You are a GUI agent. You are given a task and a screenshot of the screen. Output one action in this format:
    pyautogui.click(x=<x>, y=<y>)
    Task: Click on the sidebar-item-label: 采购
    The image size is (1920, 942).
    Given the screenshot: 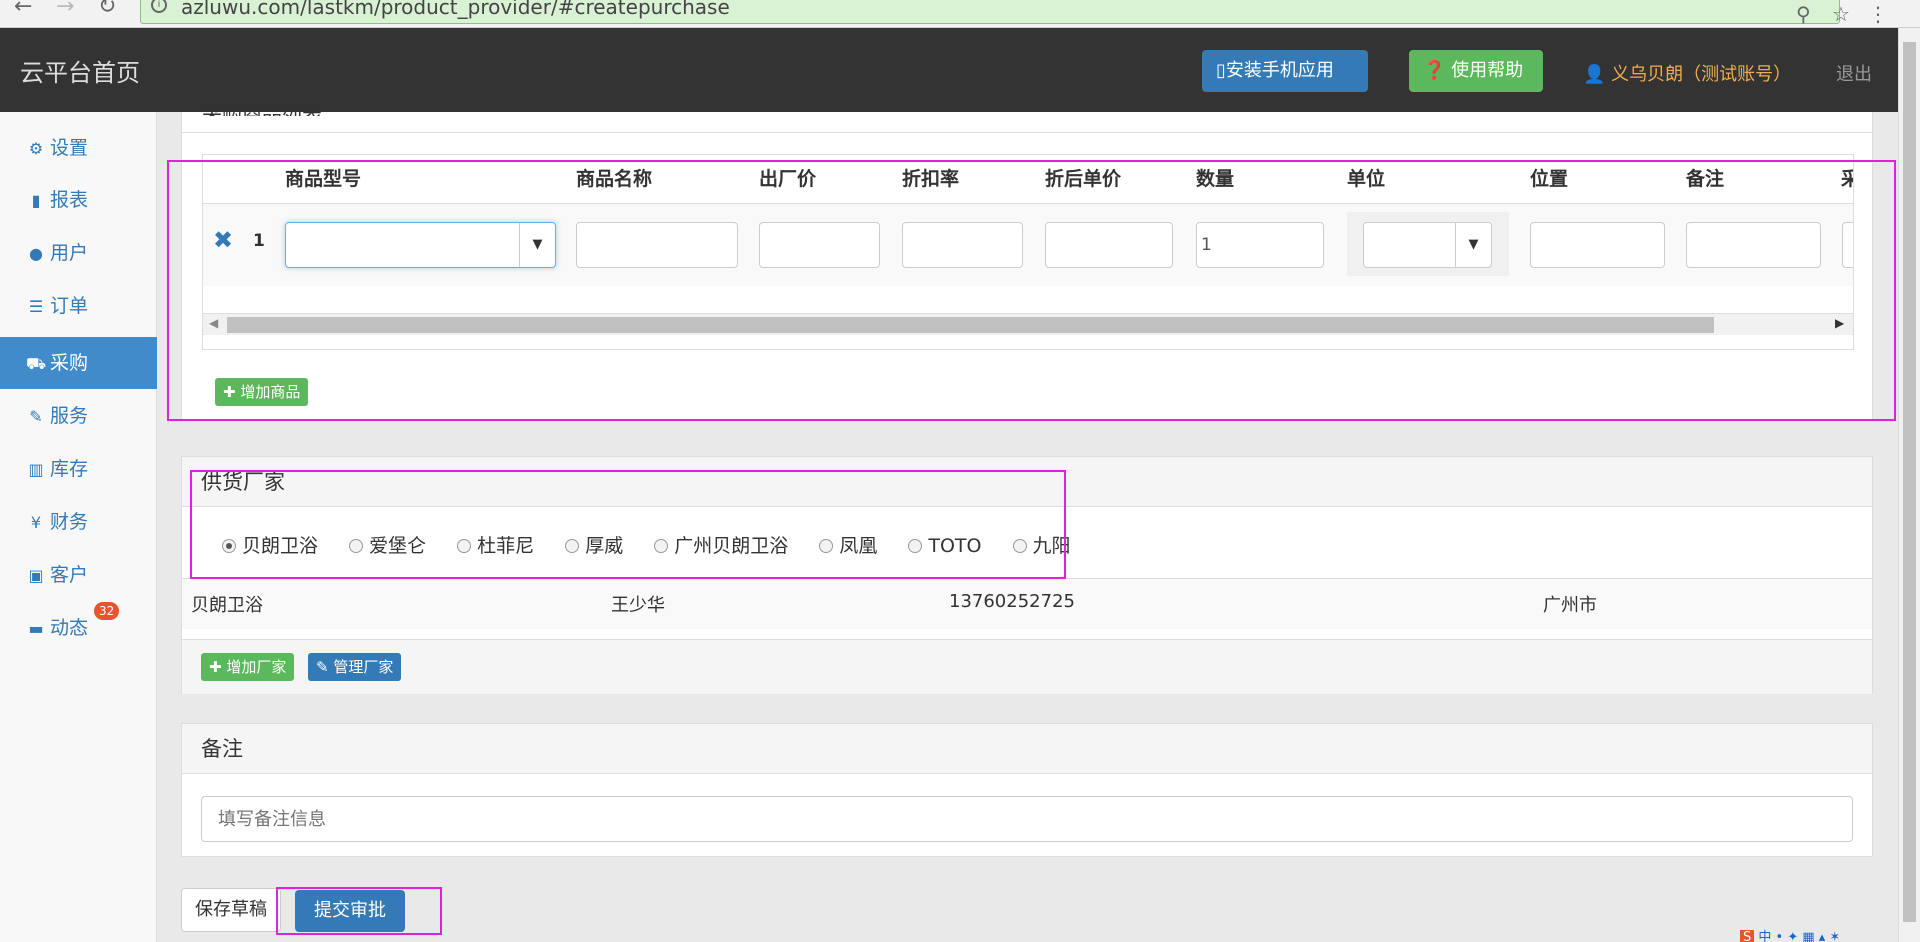 What is the action you would take?
    pyautogui.click(x=69, y=363)
    